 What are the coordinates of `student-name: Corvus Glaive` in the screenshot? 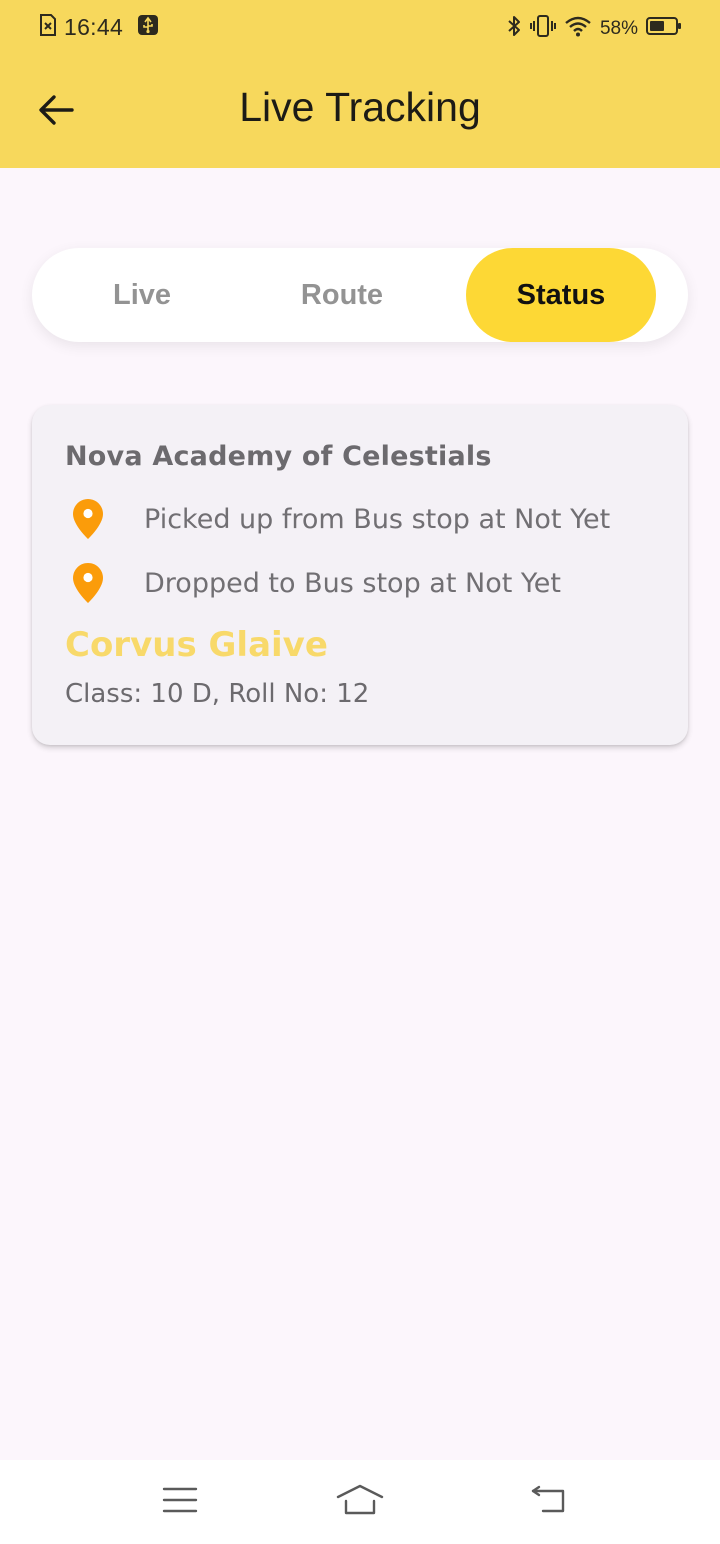 It's located at (196, 645).